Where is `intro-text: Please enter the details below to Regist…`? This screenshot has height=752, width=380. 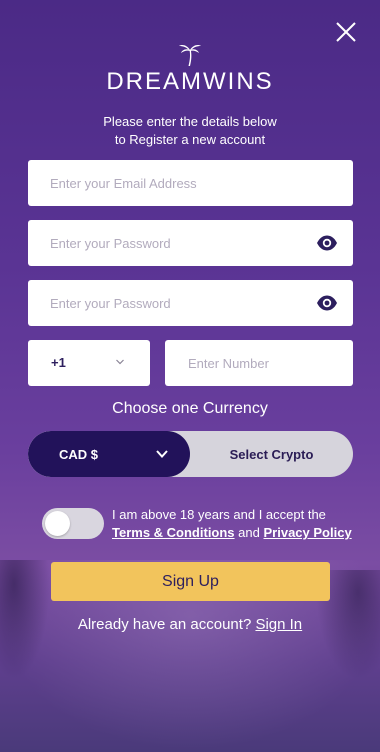
intro-text: Please enter the details below to Regist… is located at coordinates (190, 131).